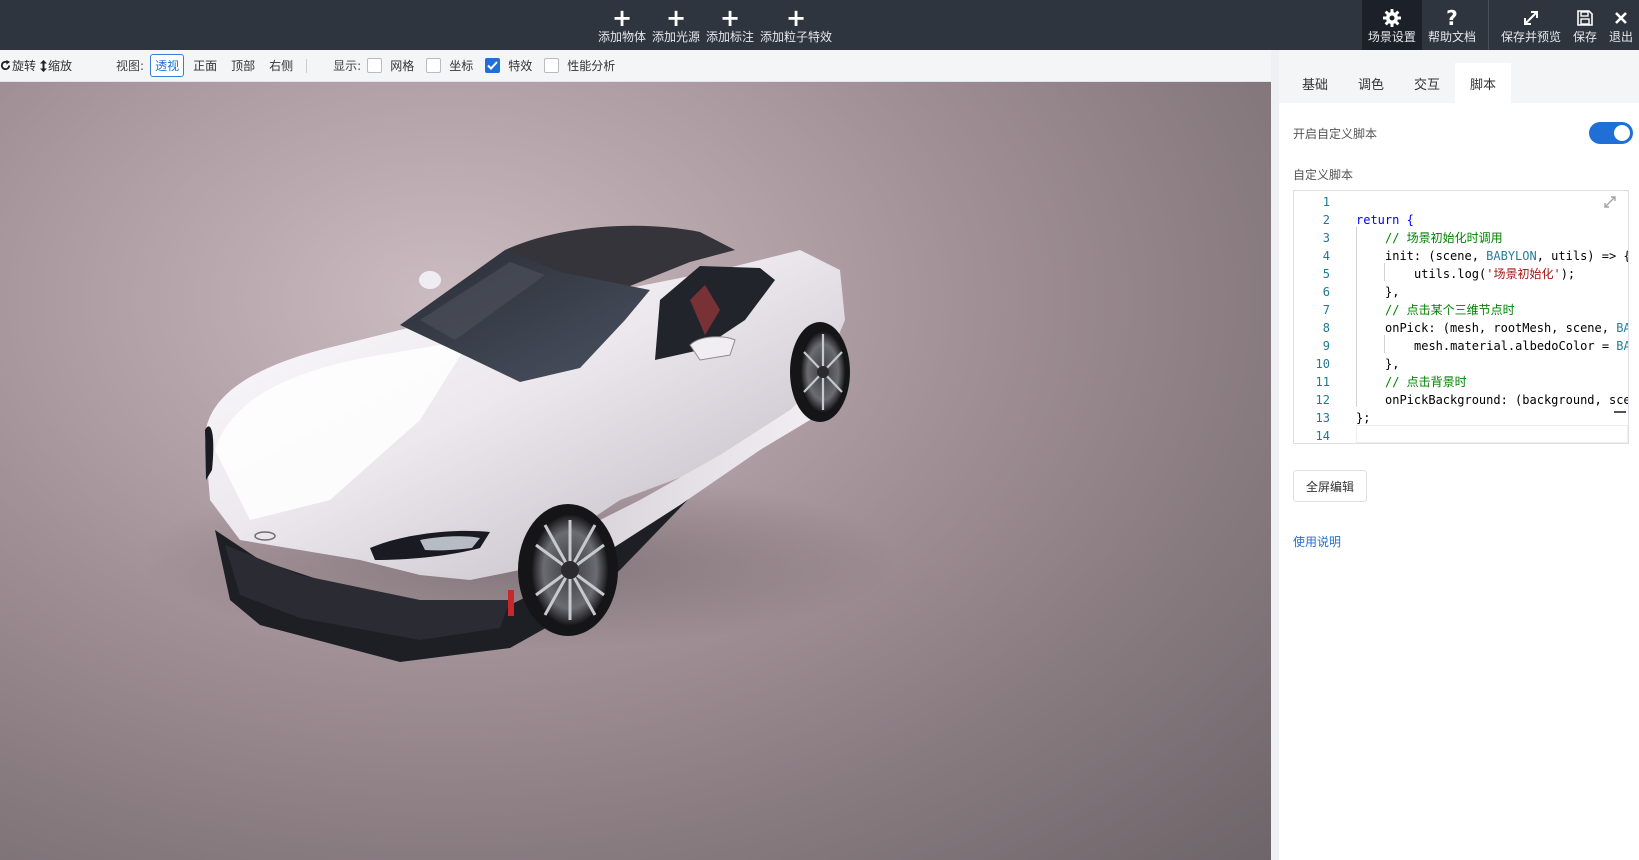 The image size is (1639, 860). Describe the element at coordinates (1530, 37) in the screenshot. I see `save-preview-label: 保存并预览` at that location.